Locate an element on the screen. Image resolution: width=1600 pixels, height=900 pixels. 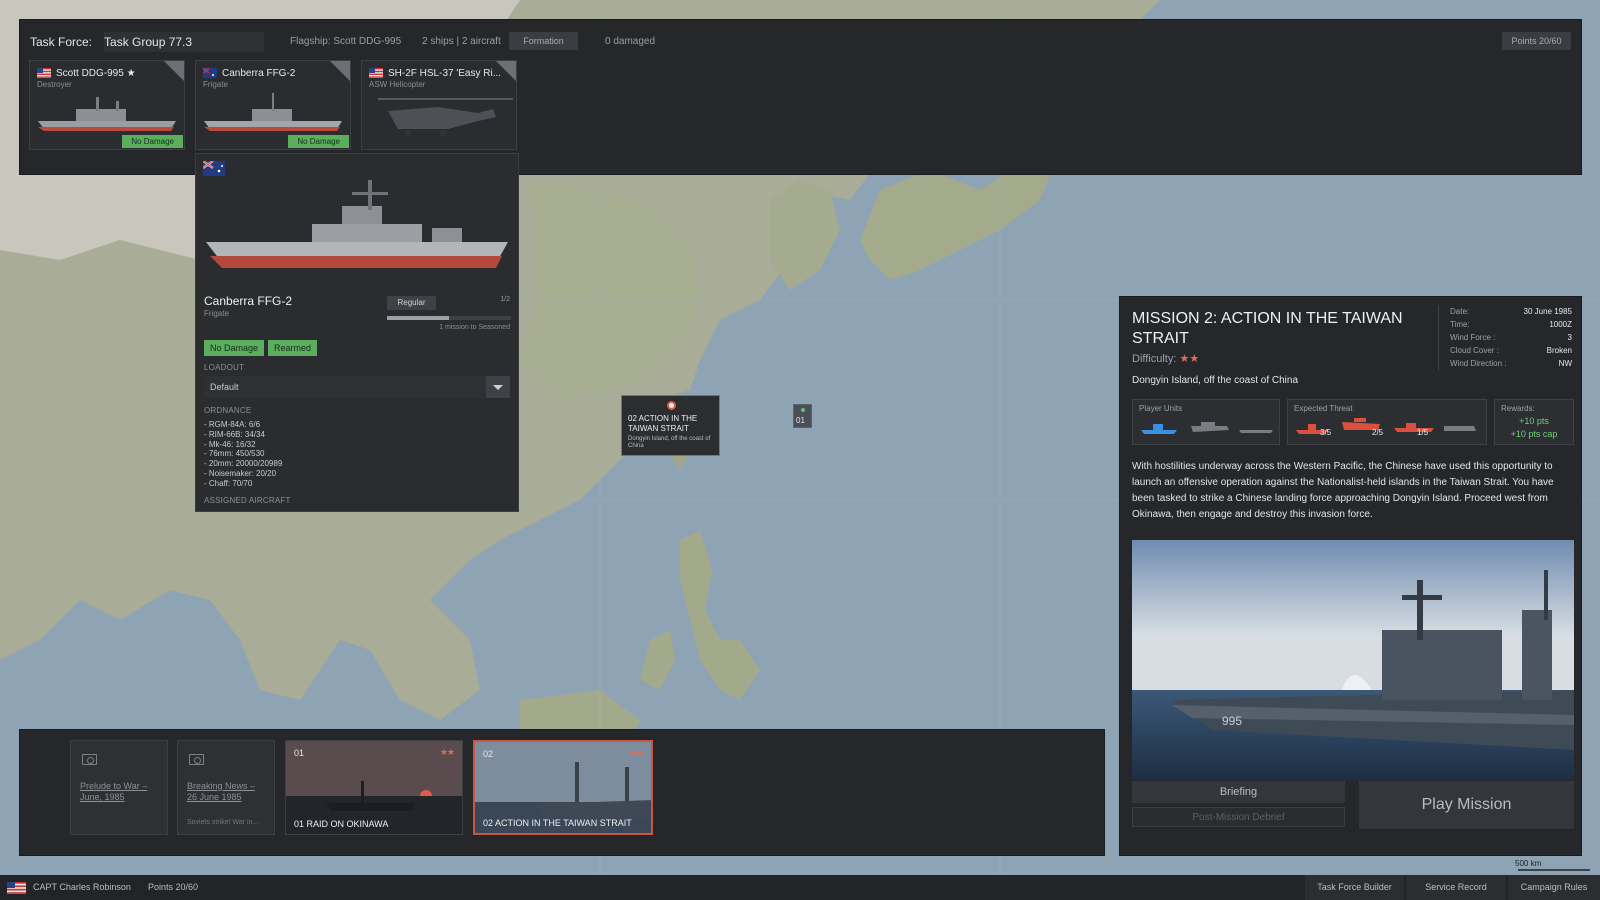
player-units-icons is located at coordinates (1207, 428).